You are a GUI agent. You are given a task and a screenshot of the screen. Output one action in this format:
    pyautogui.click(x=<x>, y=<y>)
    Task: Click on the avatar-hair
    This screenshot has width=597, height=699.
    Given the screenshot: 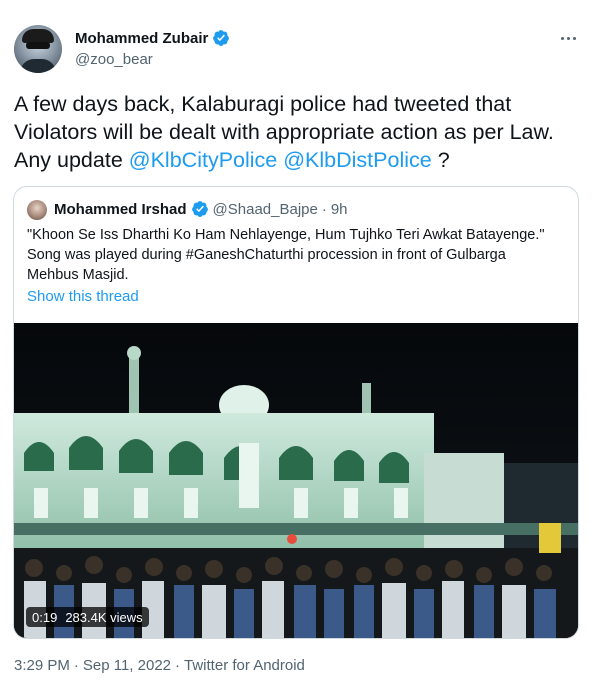 What is the action you would take?
    pyautogui.click(x=38, y=36)
    